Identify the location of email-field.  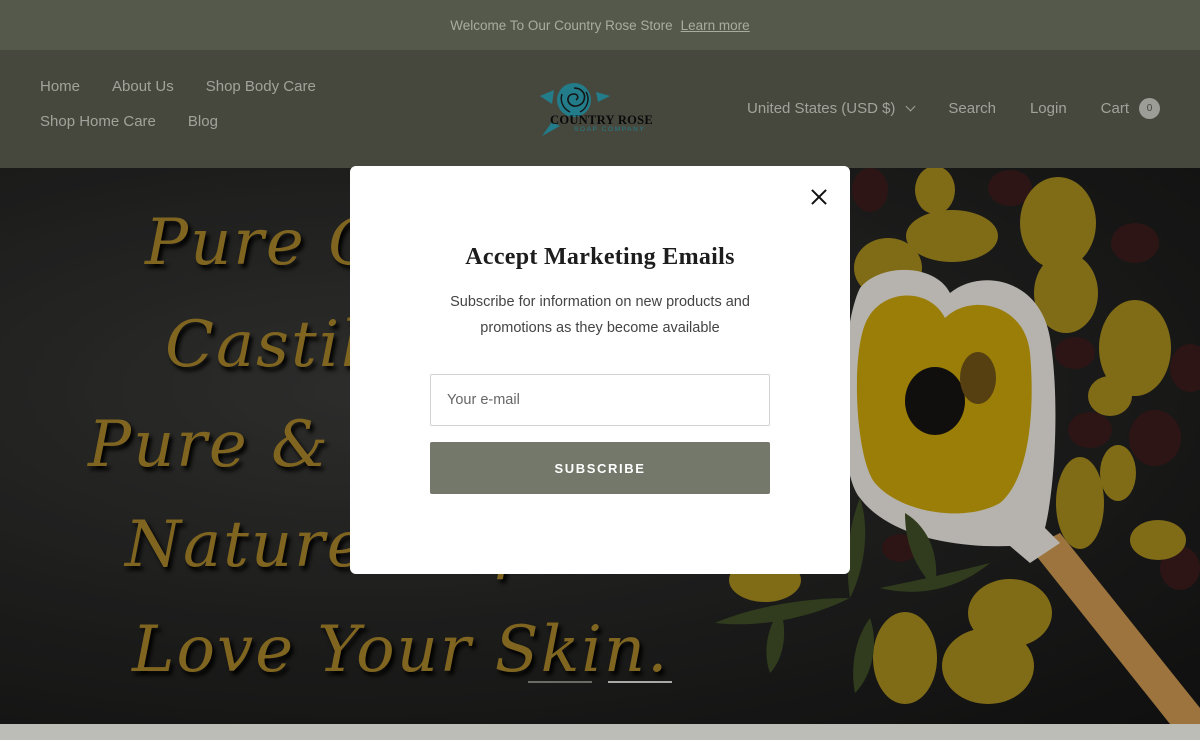
(600, 400).